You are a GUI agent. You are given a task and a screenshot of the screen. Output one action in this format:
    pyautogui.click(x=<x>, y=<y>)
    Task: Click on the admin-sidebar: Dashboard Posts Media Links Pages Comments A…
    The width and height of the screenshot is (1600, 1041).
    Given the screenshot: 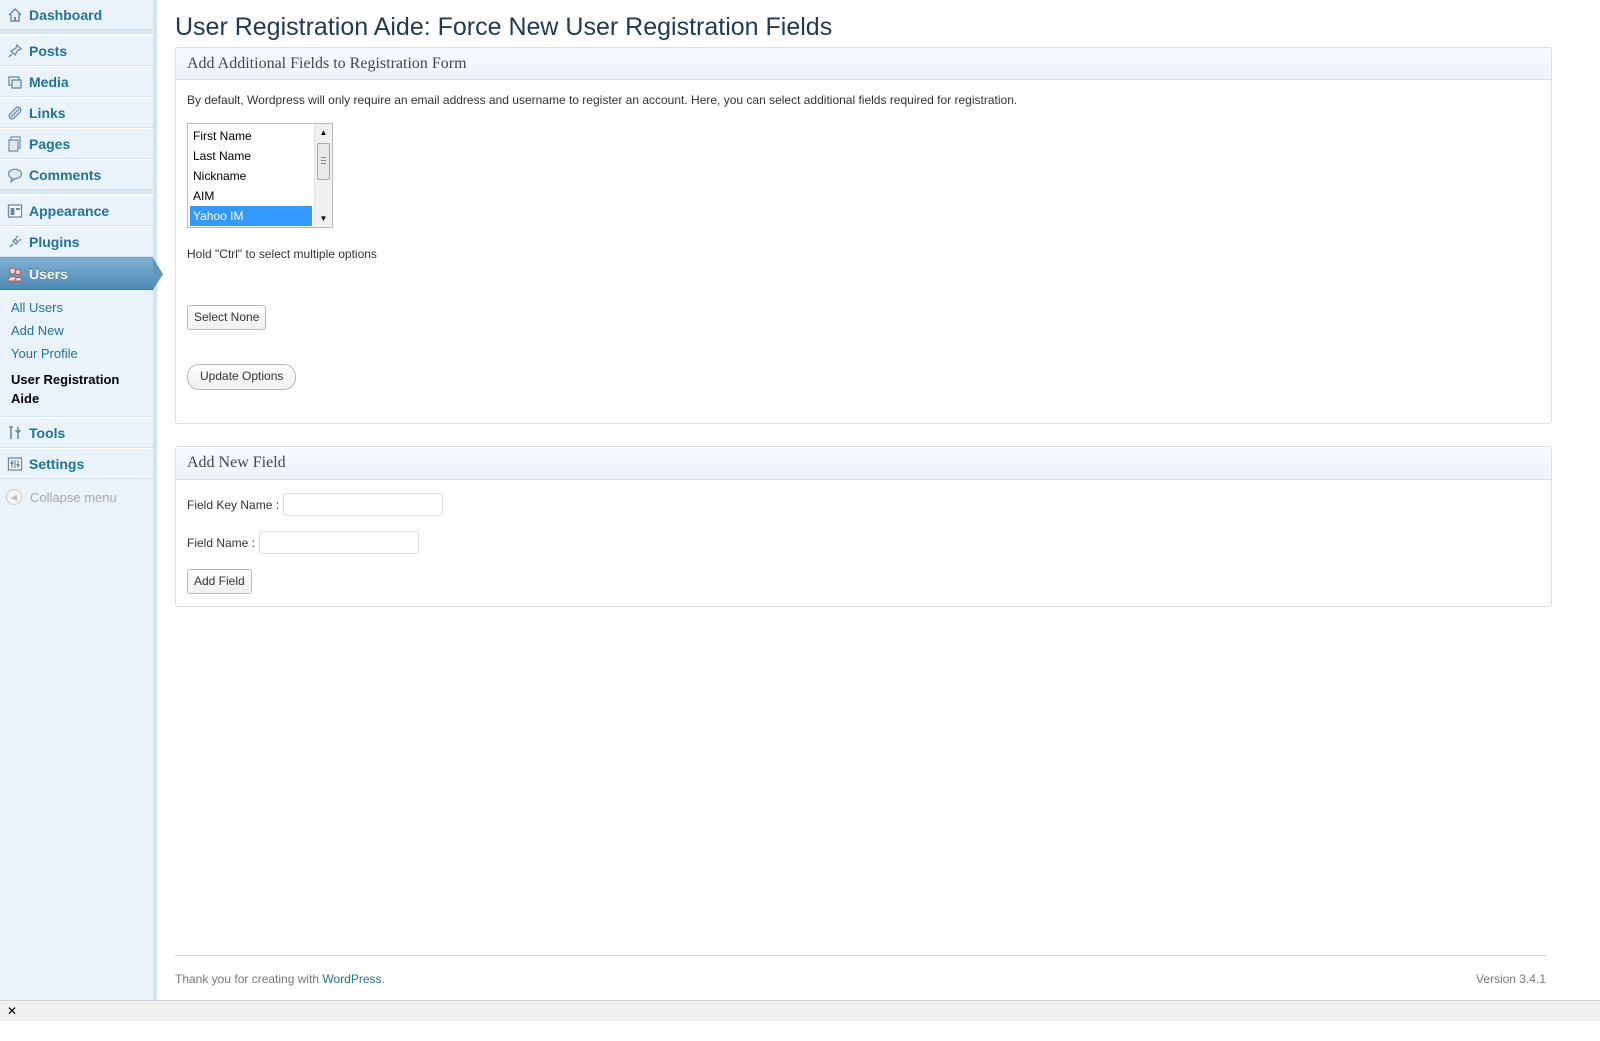 What is the action you would take?
    pyautogui.click(x=81, y=510)
    